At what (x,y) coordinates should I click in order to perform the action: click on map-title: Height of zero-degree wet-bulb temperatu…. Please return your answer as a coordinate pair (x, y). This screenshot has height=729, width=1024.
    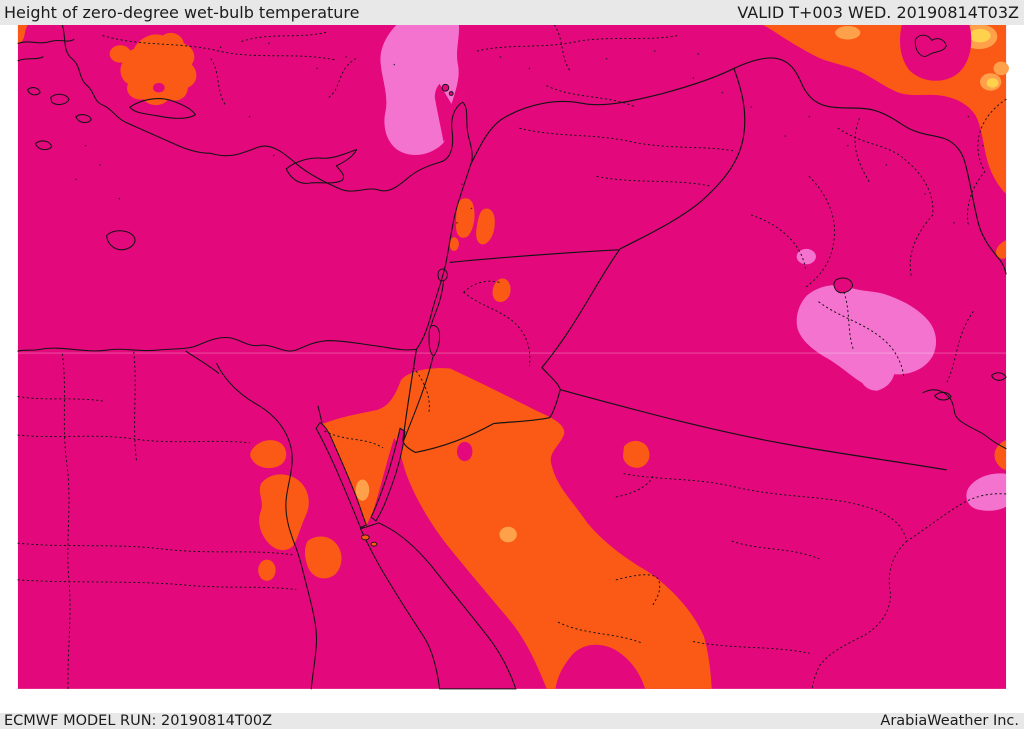
    Looking at the image, I should click on (182, 12).